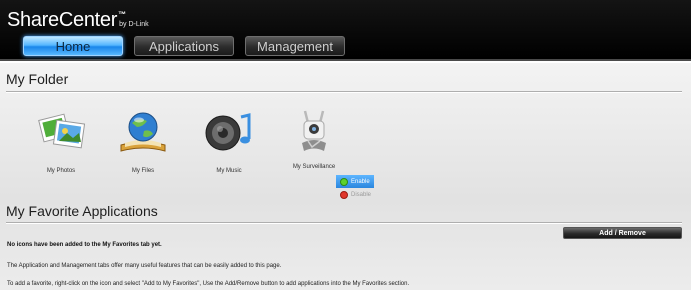 The height and width of the screenshot is (290, 691). What do you see at coordinates (344, 194) in the screenshot?
I see `disable-icon` at bounding box center [344, 194].